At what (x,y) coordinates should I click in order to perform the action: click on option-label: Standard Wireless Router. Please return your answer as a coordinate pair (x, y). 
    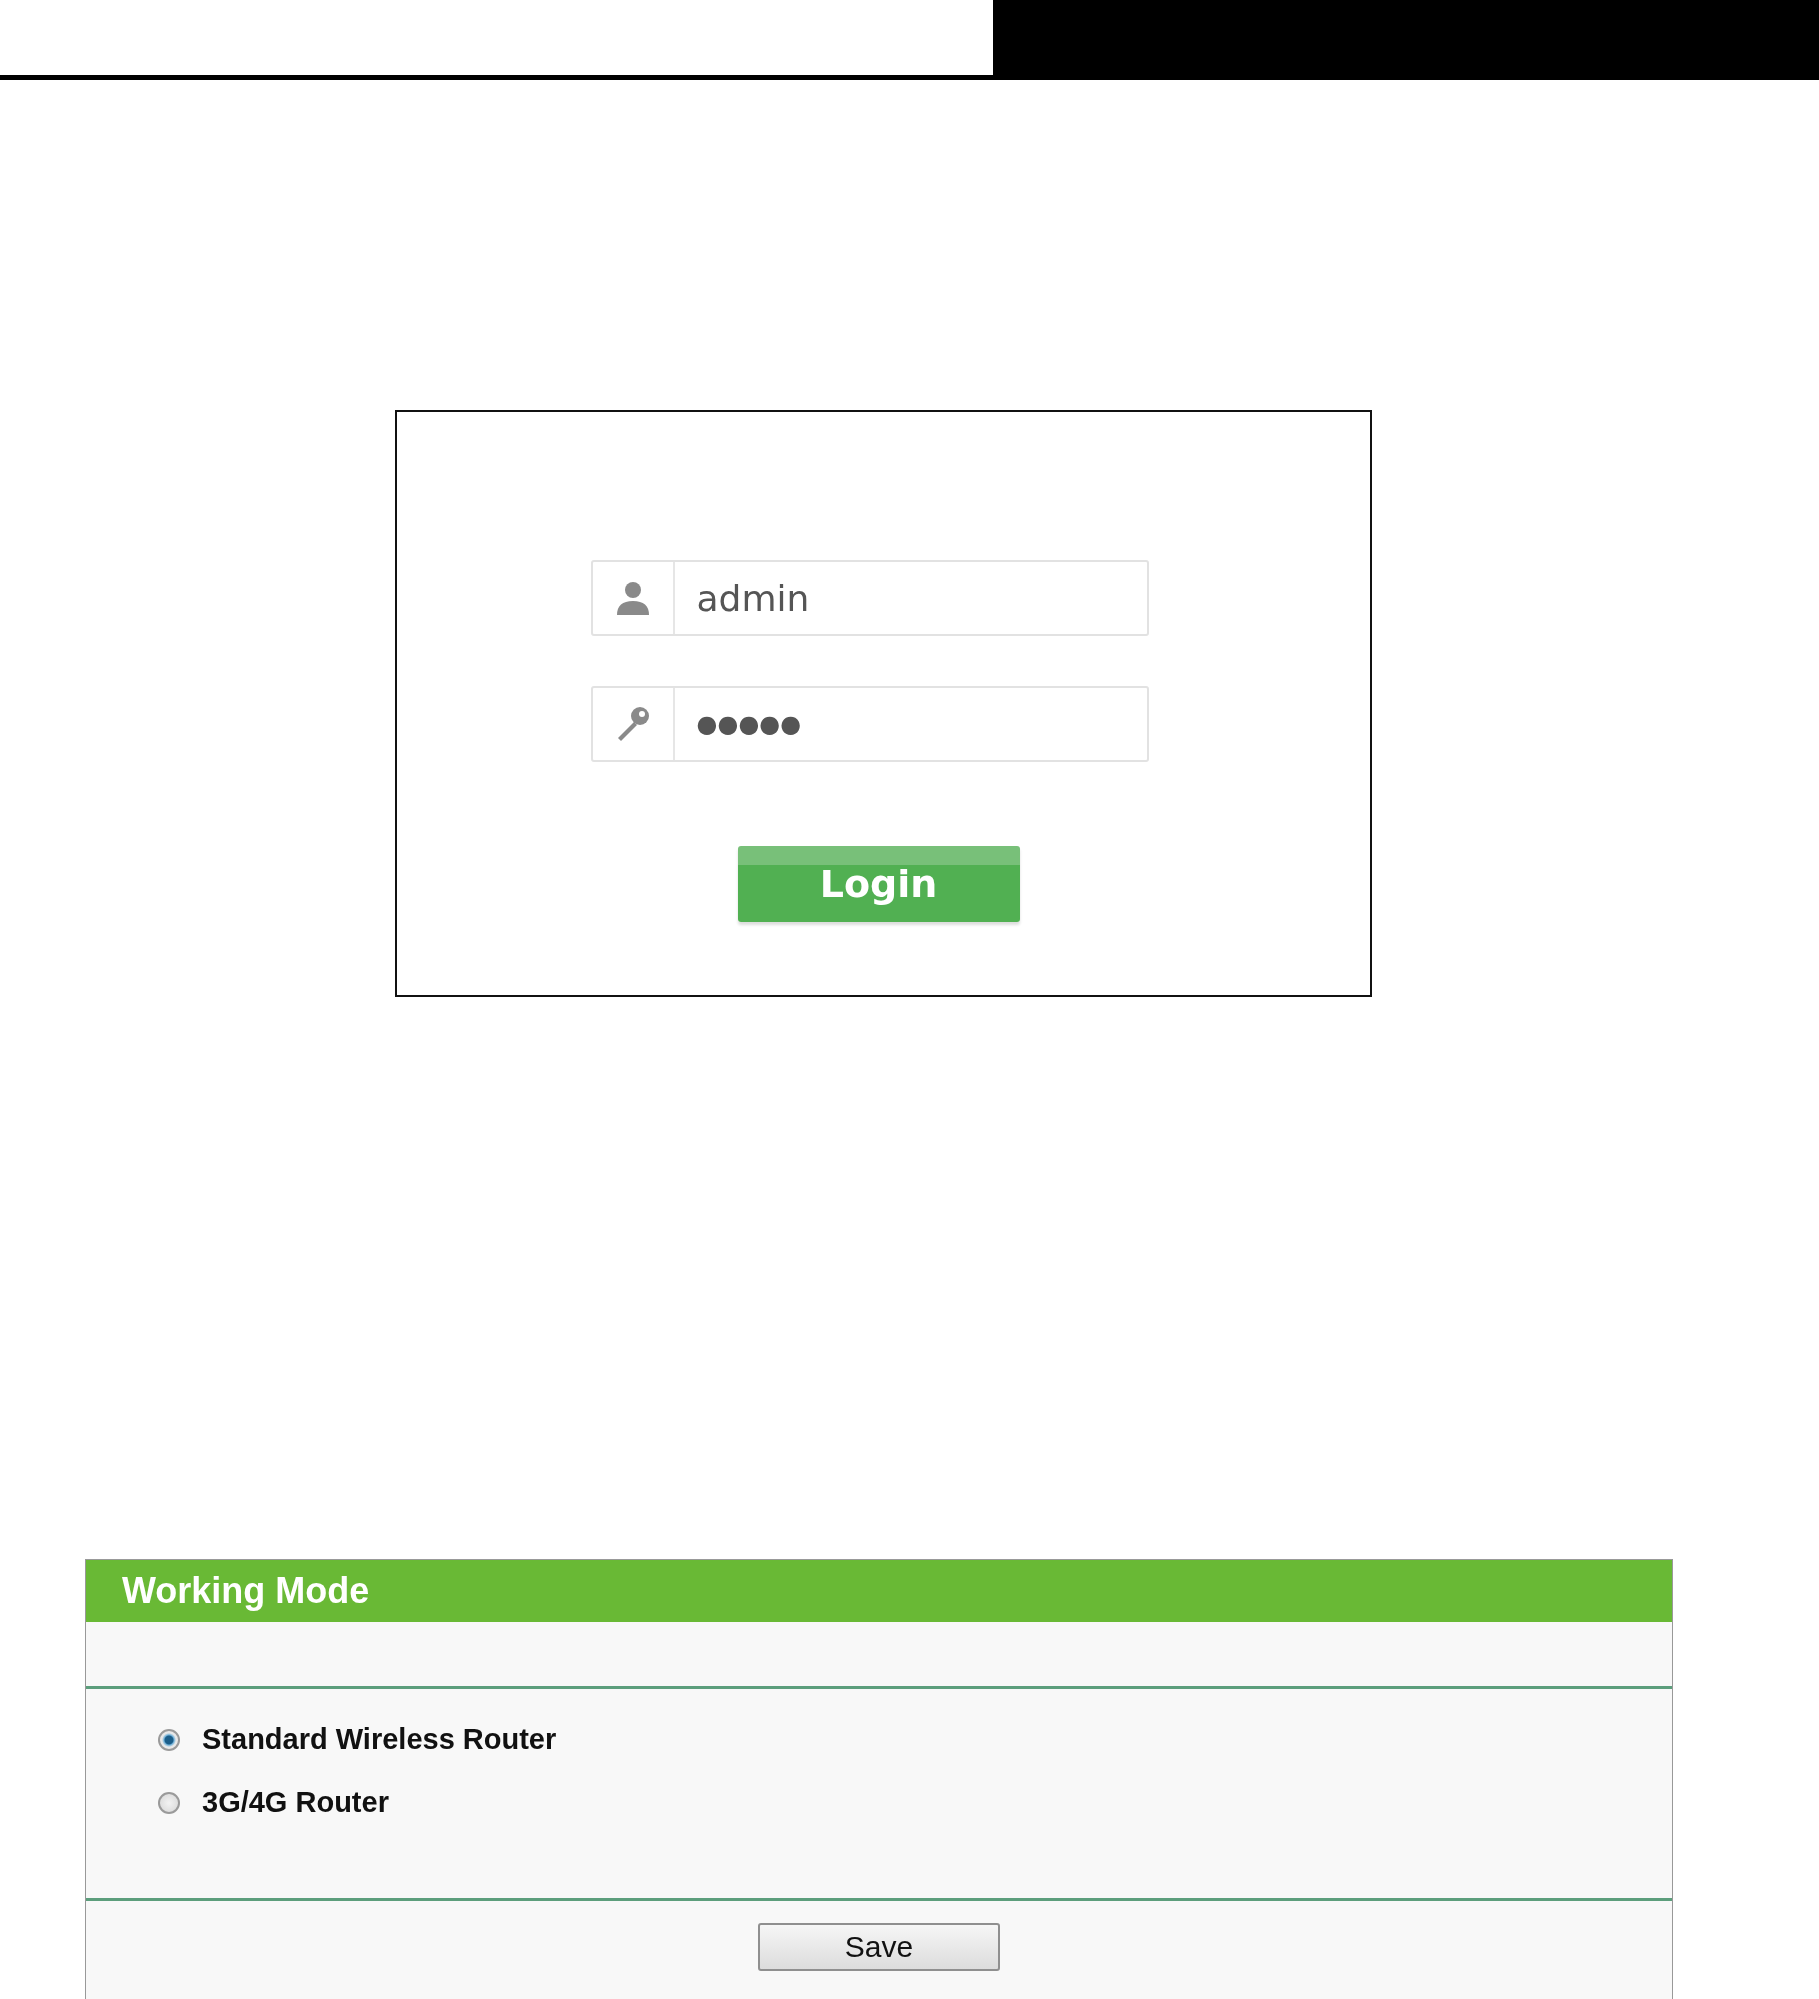
    Looking at the image, I should click on (379, 1739).